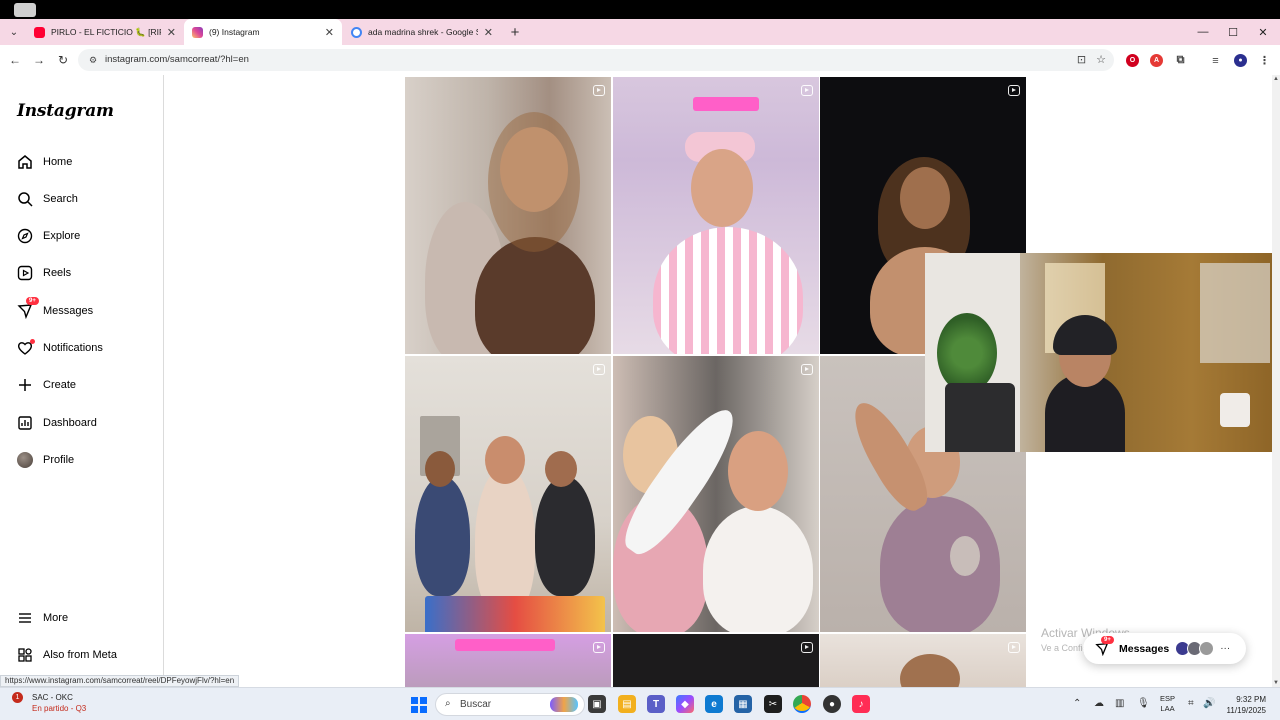 The image size is (1280, 720). What do you see at coordinates (47, 199) in the screenshot?
I see `sidebar-item-search: Search` at bounding box center [47, 199].